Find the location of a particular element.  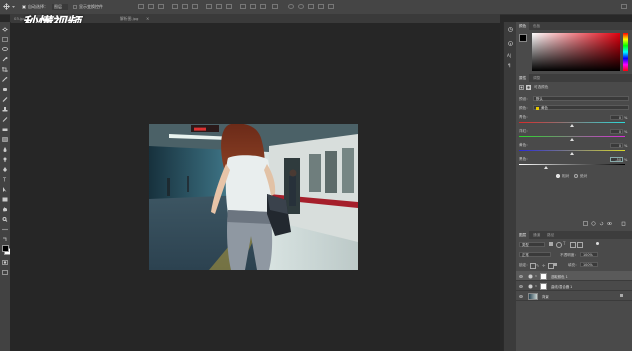

filter-pixel-icon is located at coordinates (551, 244).